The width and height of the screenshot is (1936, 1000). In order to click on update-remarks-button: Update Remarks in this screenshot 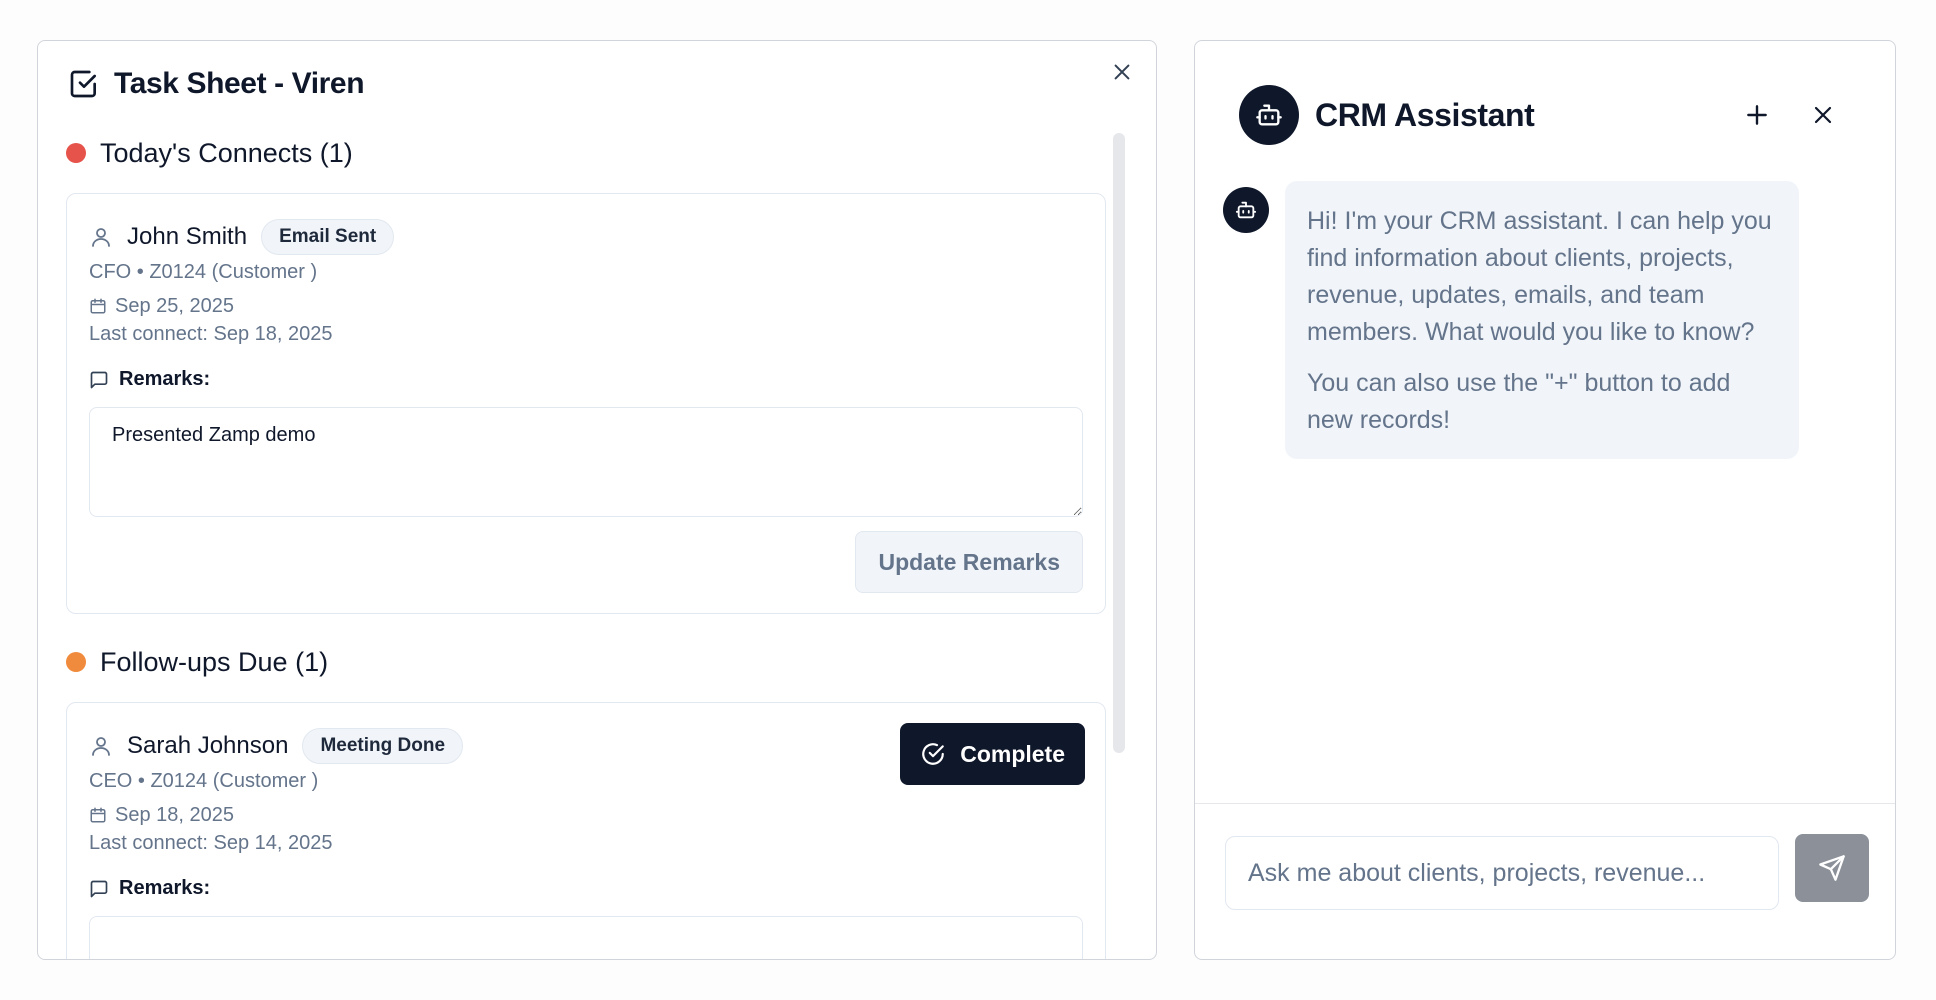, I will do `click(969, 562)`.